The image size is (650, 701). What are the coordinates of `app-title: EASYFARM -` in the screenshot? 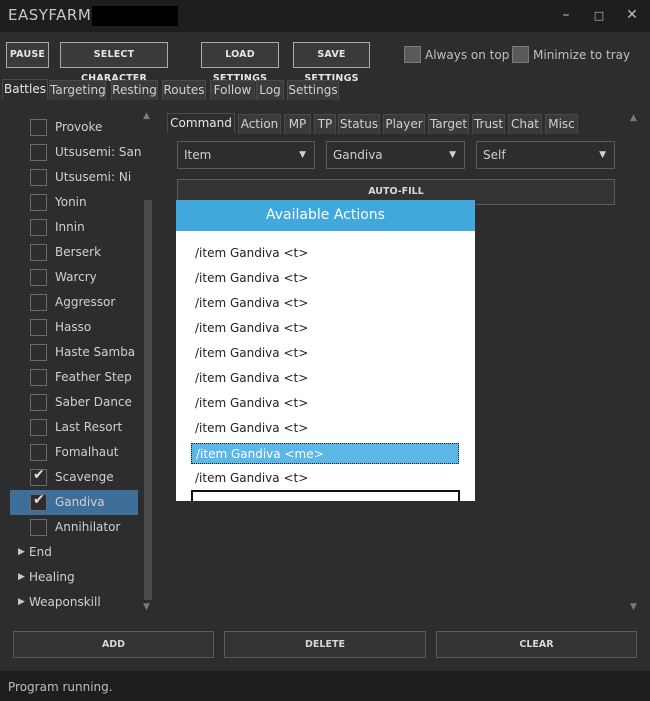 It's located at (55, 15).